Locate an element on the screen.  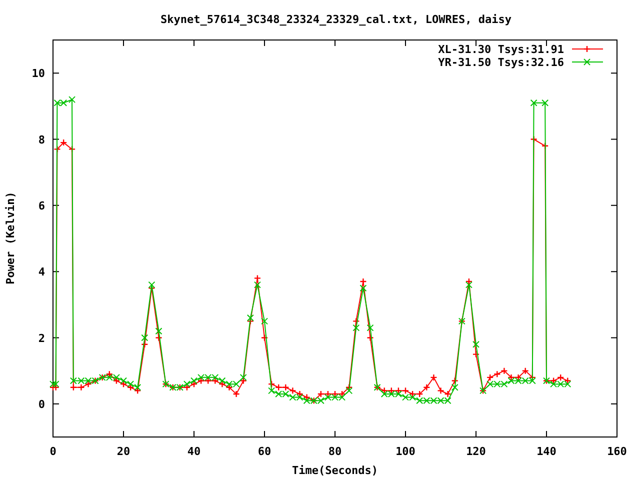
x-tick-label: 140 is located at coordinates (546, 451).